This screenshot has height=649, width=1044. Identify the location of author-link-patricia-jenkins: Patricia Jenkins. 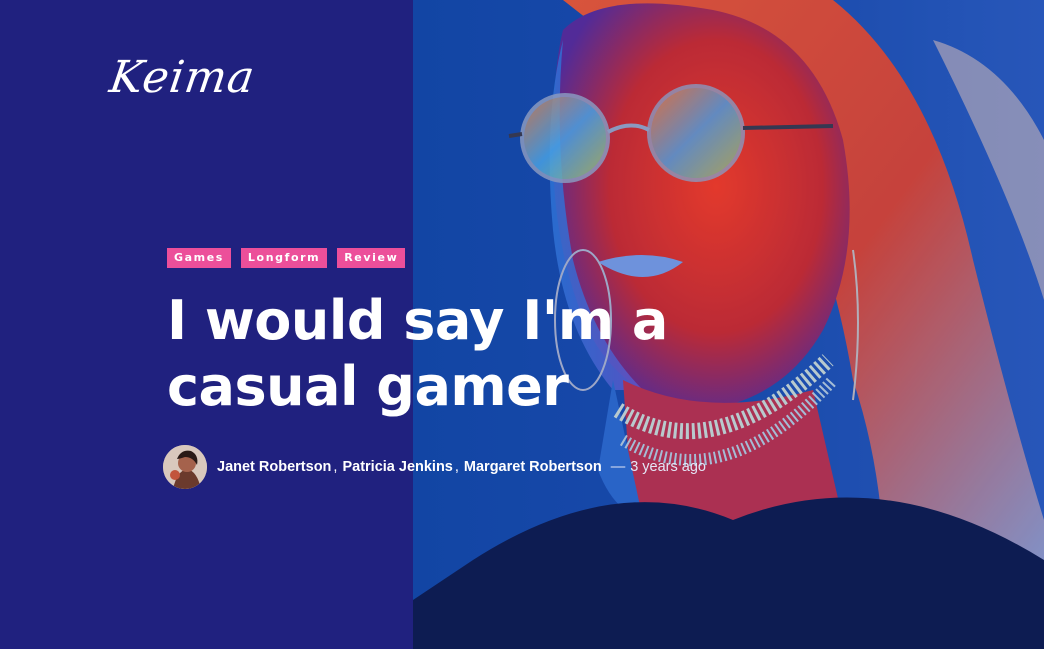
(397, 467).